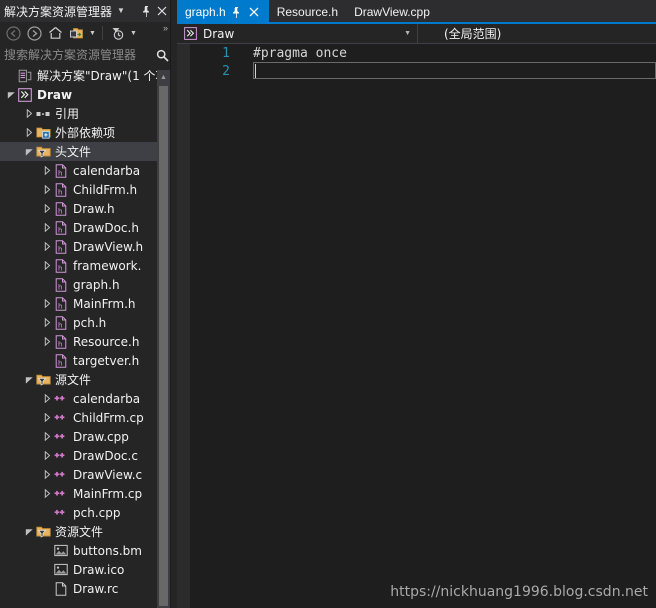 The height and width of the screenshot is (608, 656). What do you see at coordinates (183, 326) in the screenshot?
I see `indicator-margin` at bounding box center [183, 326].